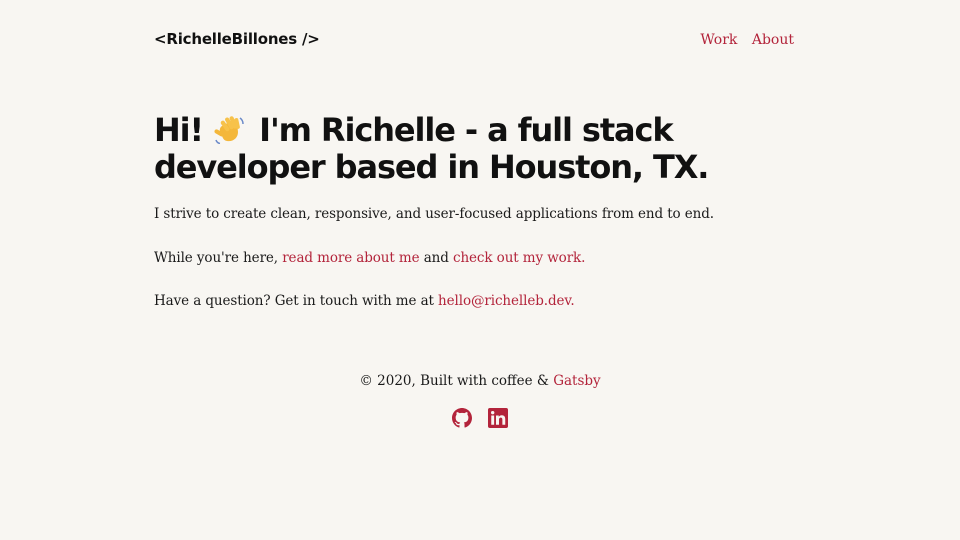  Describe the element at coordinates (296, 301) in the screenshot. I see `intro-line-3-prefix: Have a question? Get in touch with me at` at that location.